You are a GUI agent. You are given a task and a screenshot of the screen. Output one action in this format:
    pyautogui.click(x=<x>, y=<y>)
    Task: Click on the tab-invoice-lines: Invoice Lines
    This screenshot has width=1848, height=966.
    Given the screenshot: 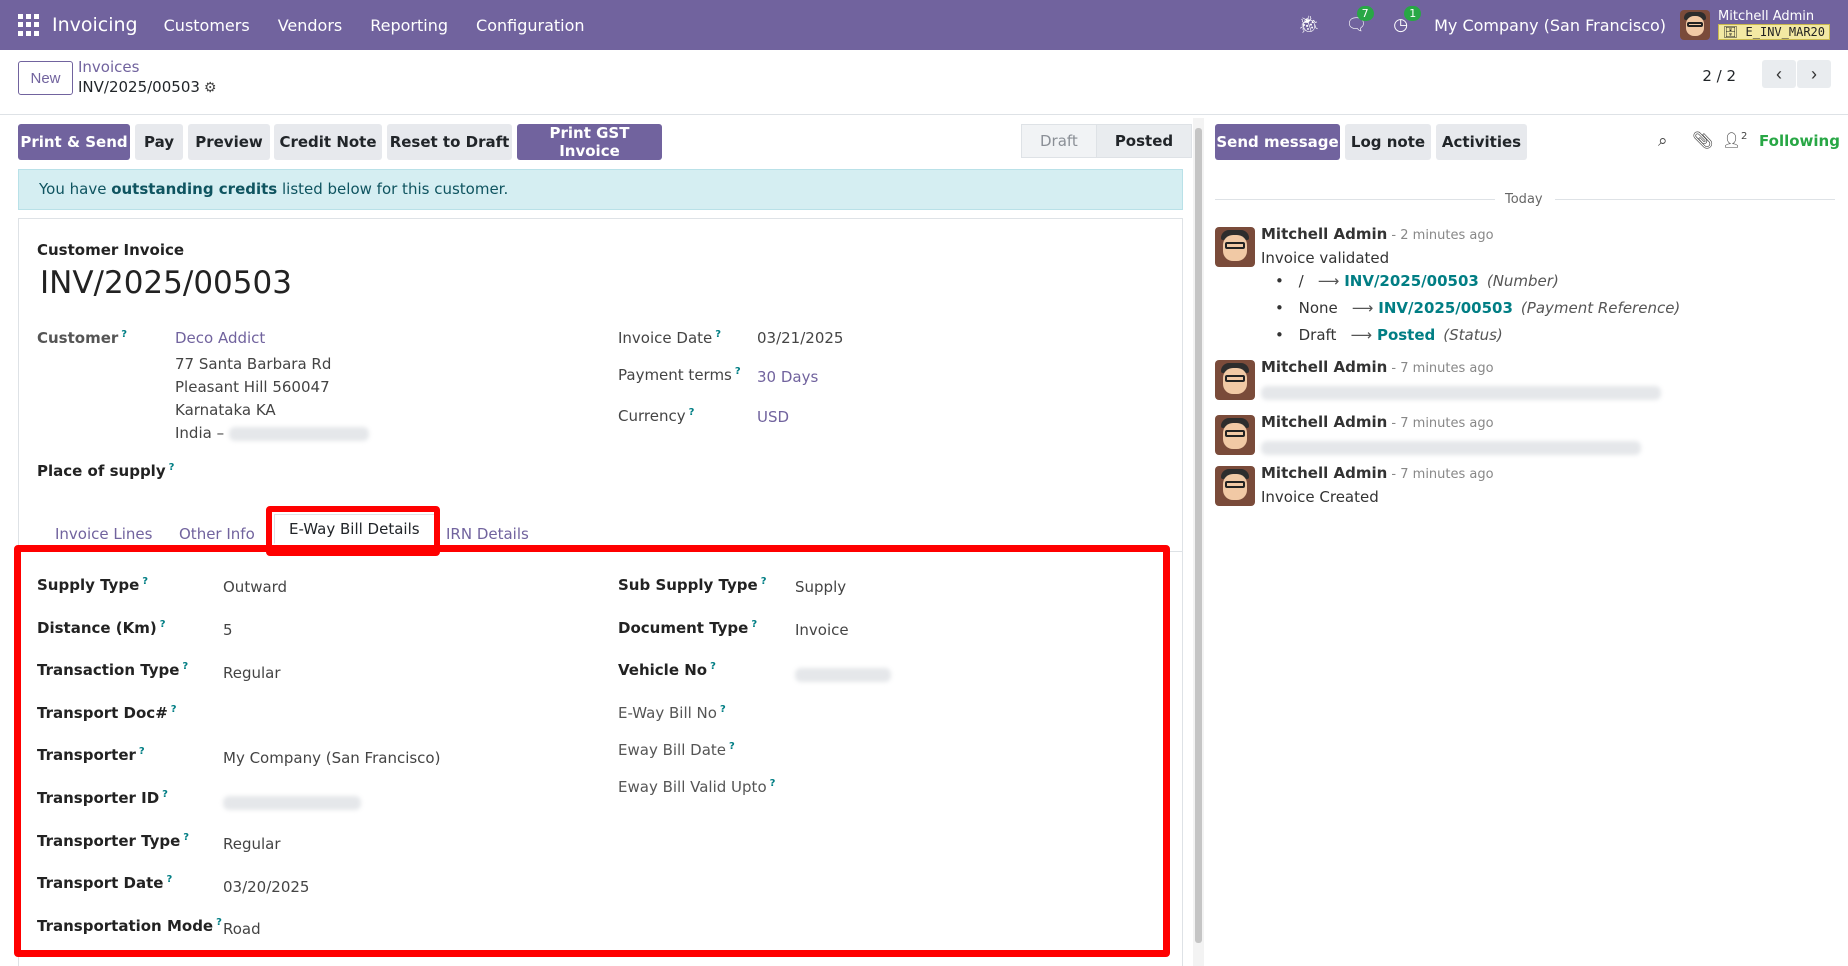 What is the action you would take?
    pyautogui.click(x=103, y=534)
    